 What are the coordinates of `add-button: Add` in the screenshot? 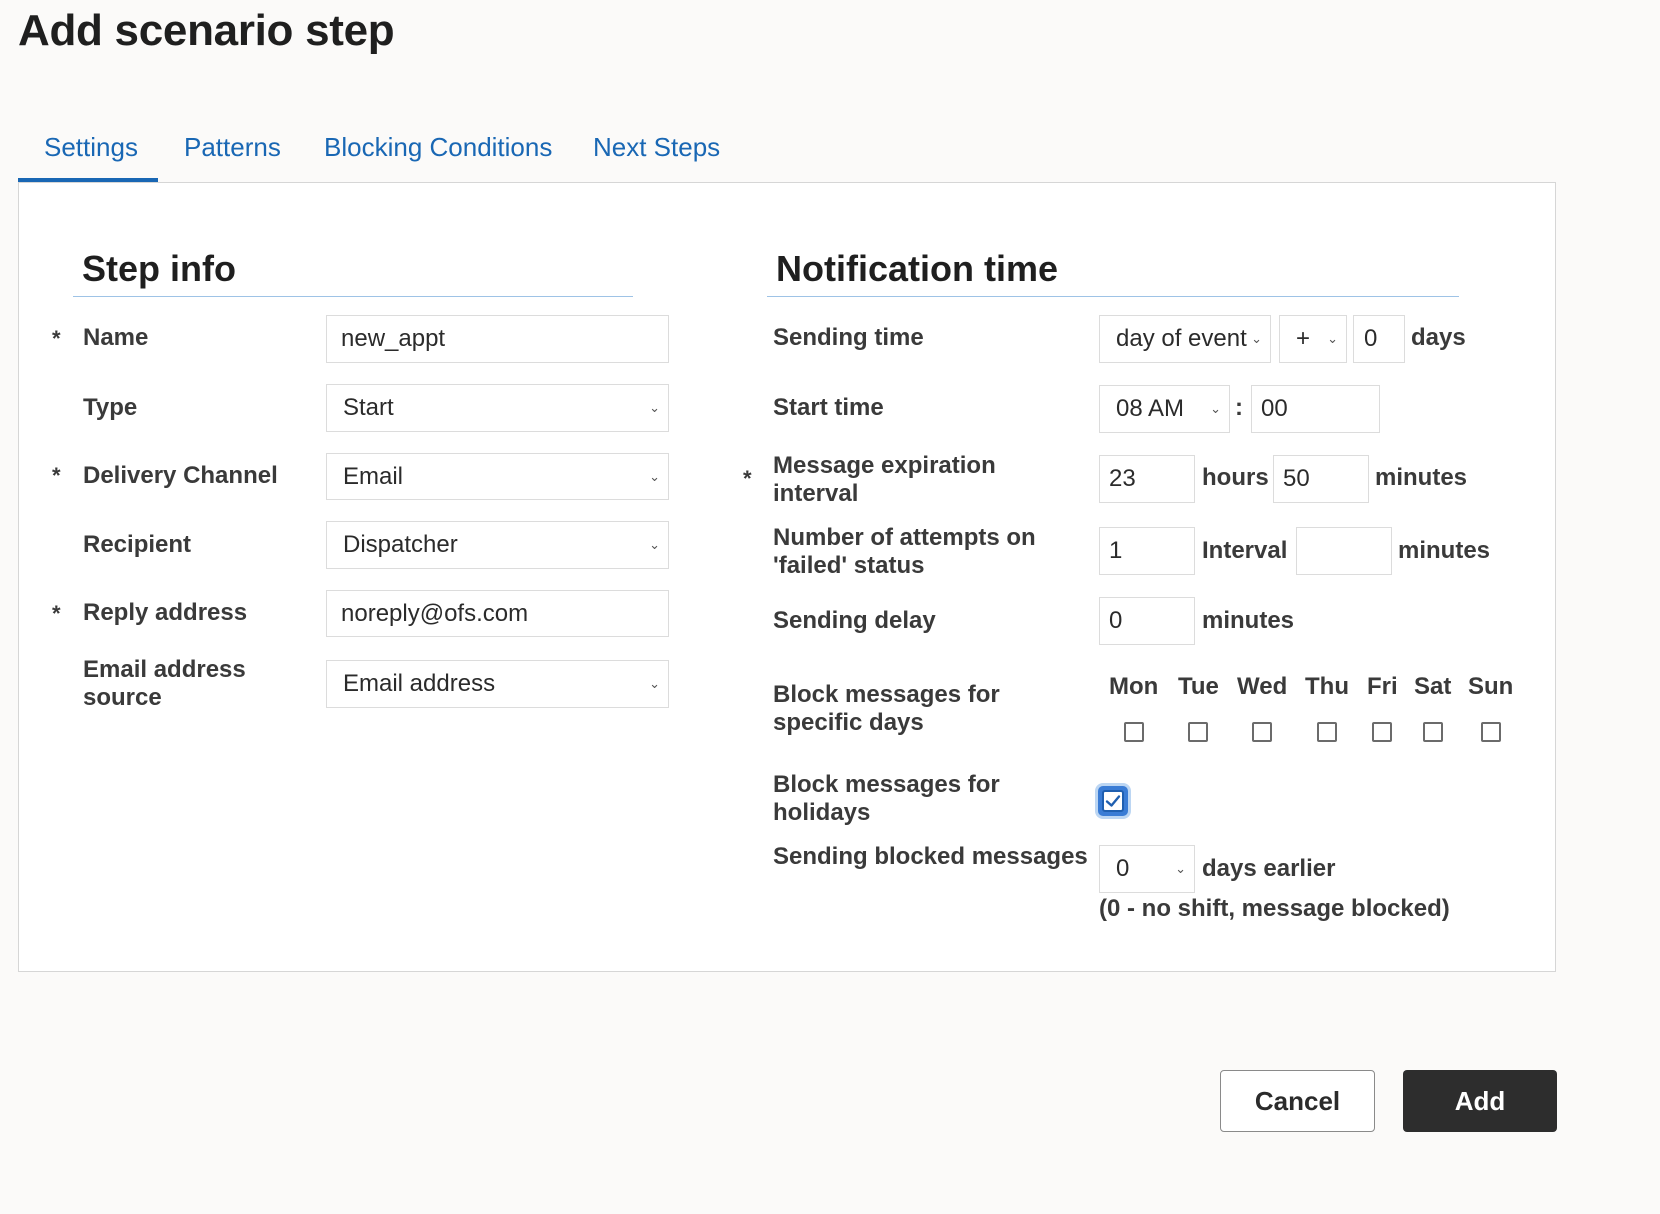 It's located at (1480, 1101).